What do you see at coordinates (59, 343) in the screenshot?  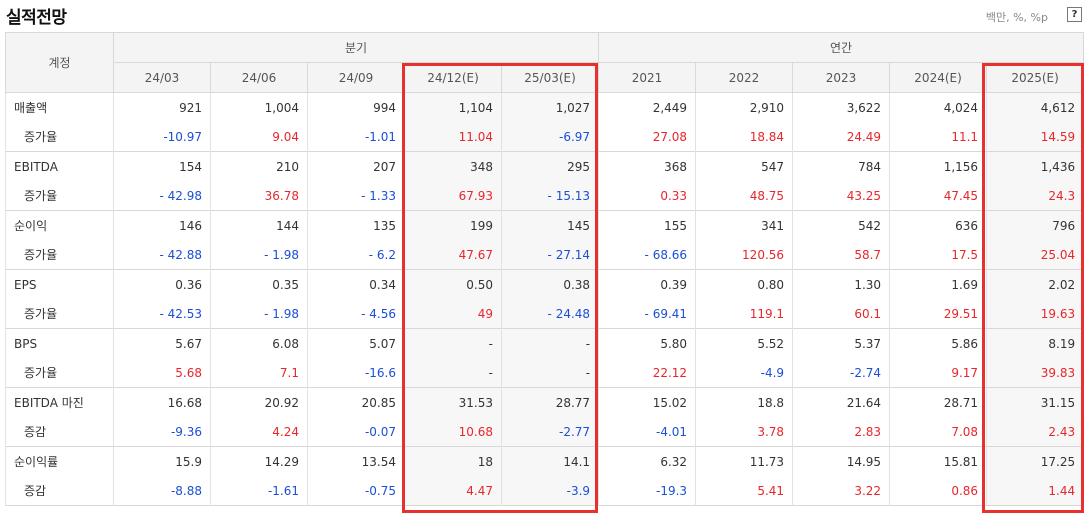 I see `row-label: BPS` at bounding box center [59, 343].